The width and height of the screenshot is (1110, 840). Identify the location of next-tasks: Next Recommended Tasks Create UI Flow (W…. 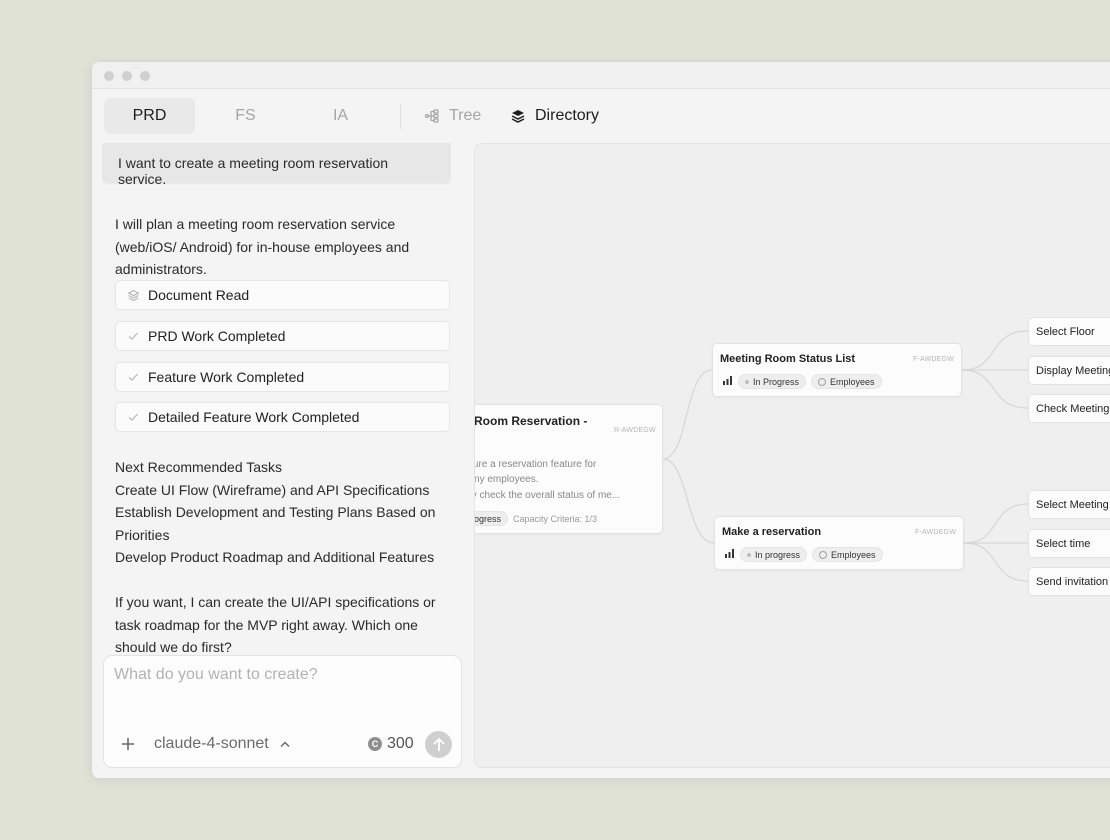
(282, 512).